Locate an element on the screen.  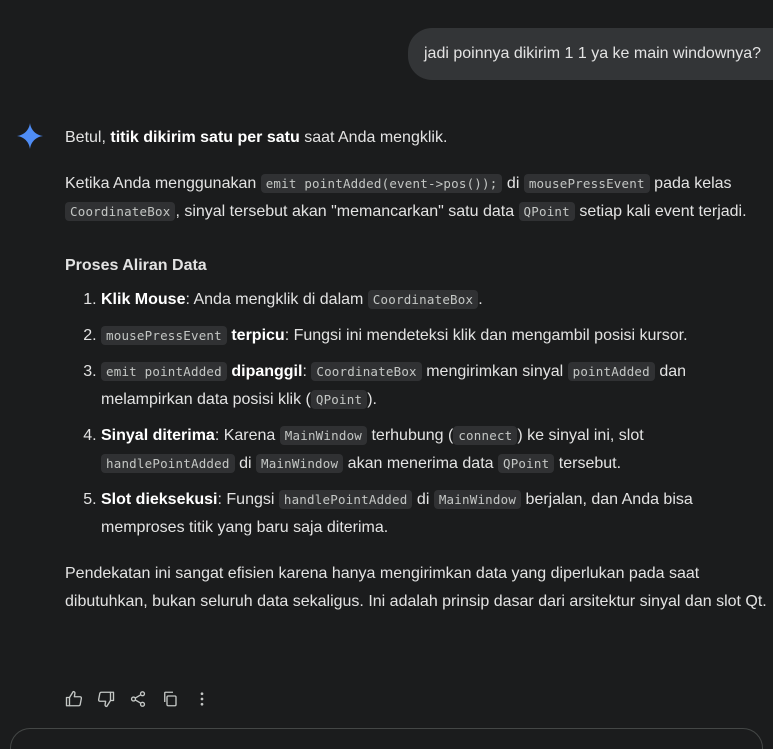
share-icon is located at coordinates (138, 699).